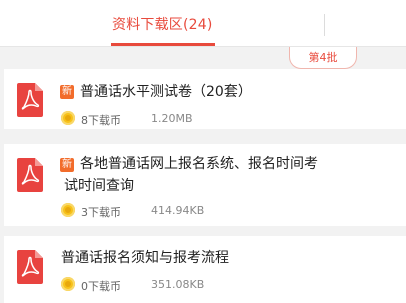 Image resolution: width=406 pixels, height=303 pixels. What do you see at coordinates (178, 284) in the screenshot?
I see `item-size: 351.08KB` at bounding box center [178, 284].